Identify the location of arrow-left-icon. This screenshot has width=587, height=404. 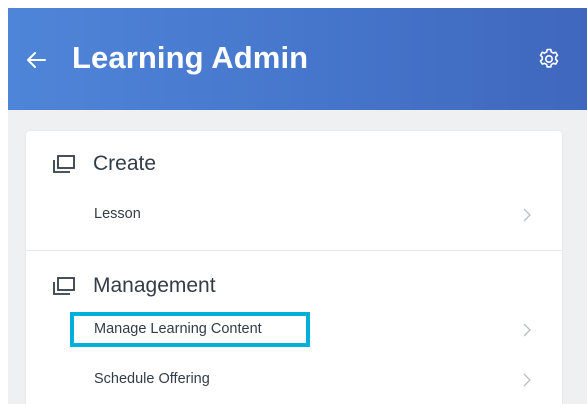
(36, 60).